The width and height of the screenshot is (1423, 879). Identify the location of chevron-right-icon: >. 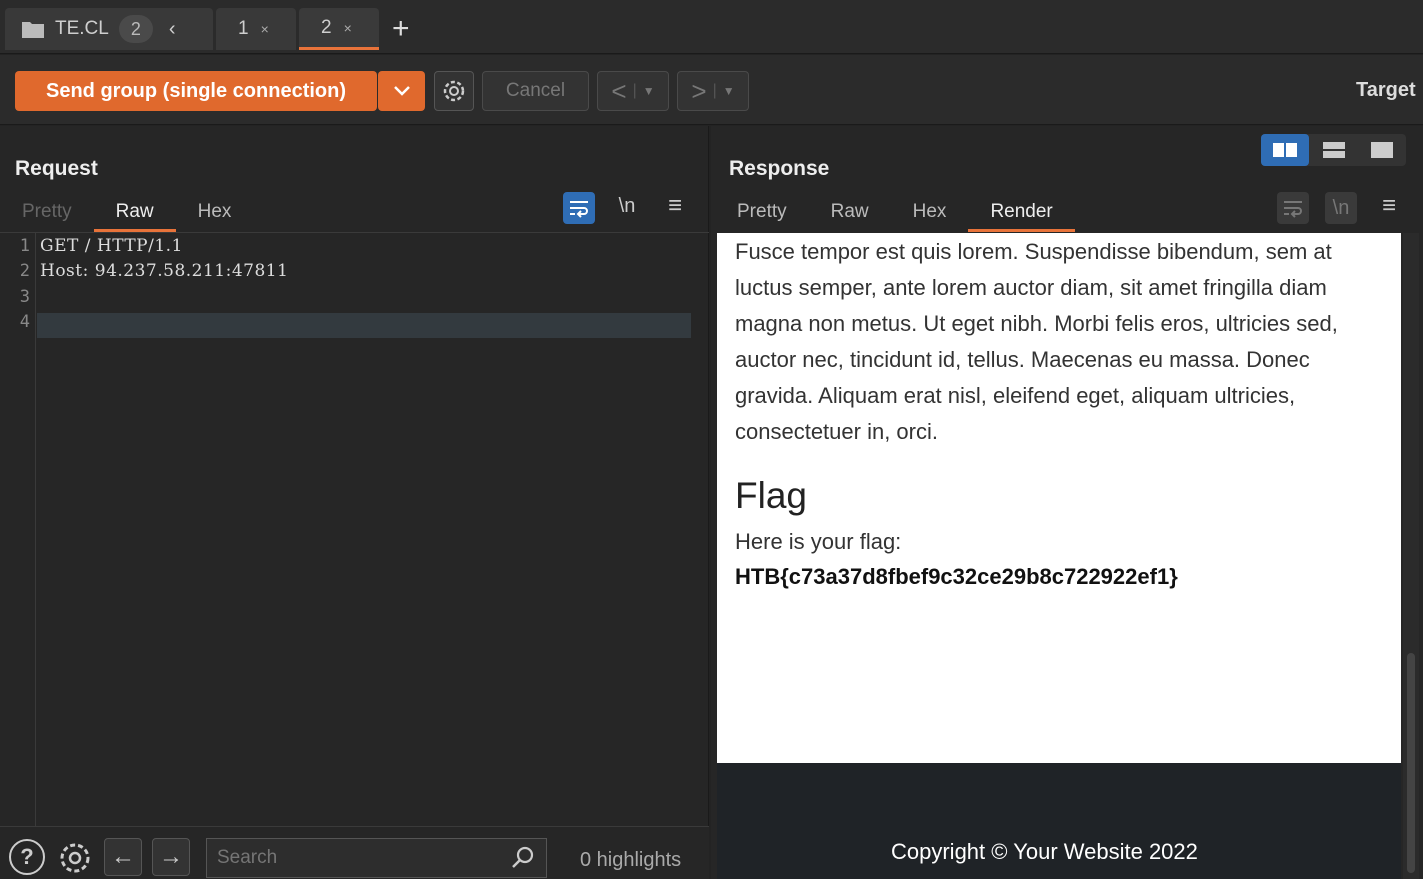
(699, 90).